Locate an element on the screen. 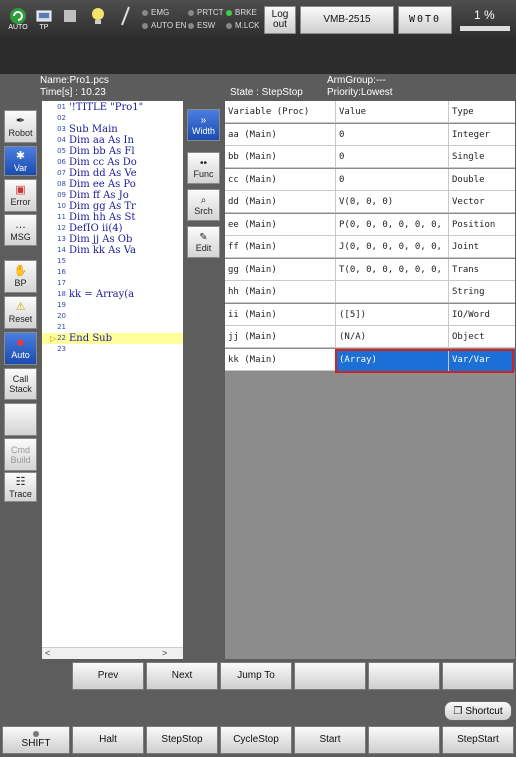  scroll-right-icon: > is located at coordinates (164, 653).